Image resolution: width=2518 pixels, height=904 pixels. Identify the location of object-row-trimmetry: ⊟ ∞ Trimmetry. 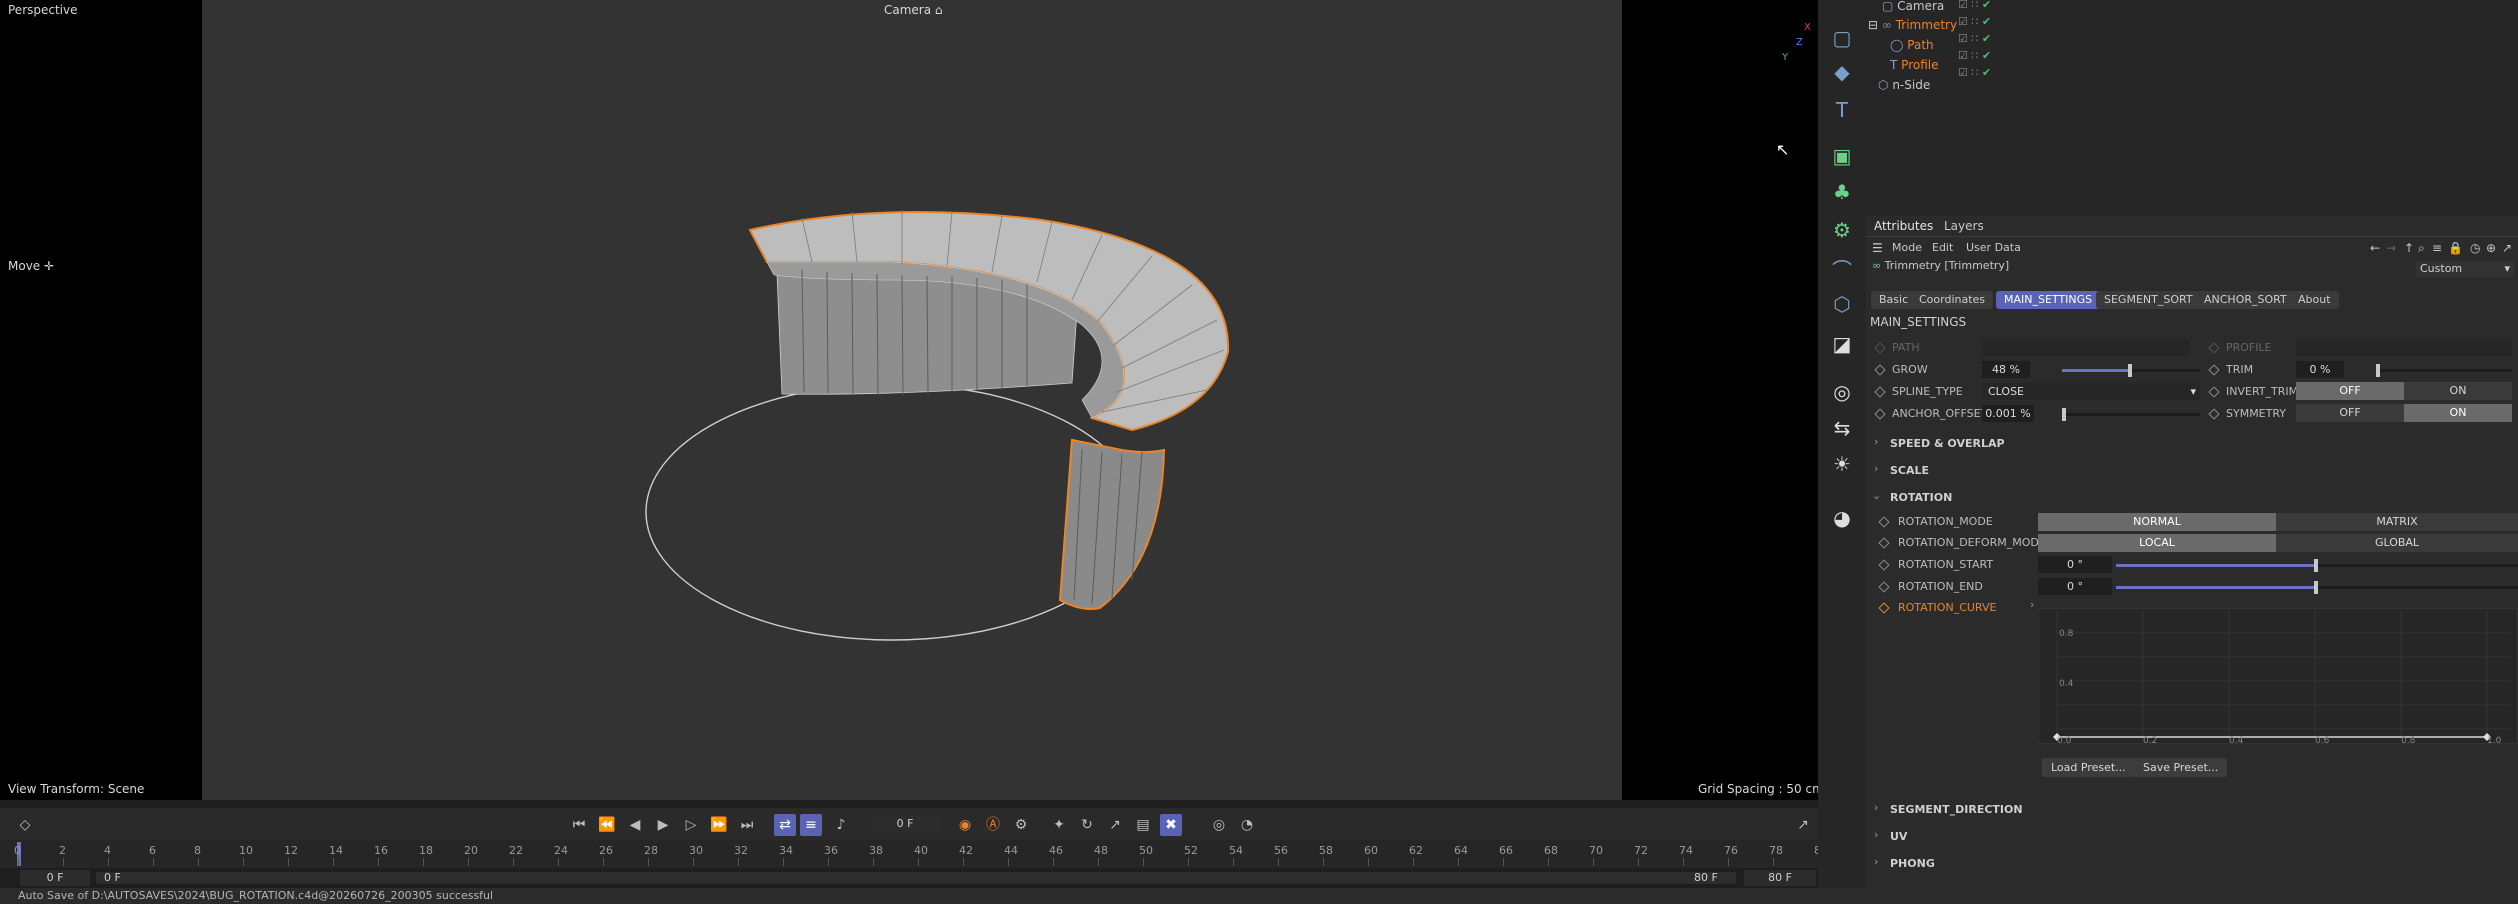
(1912, 25).